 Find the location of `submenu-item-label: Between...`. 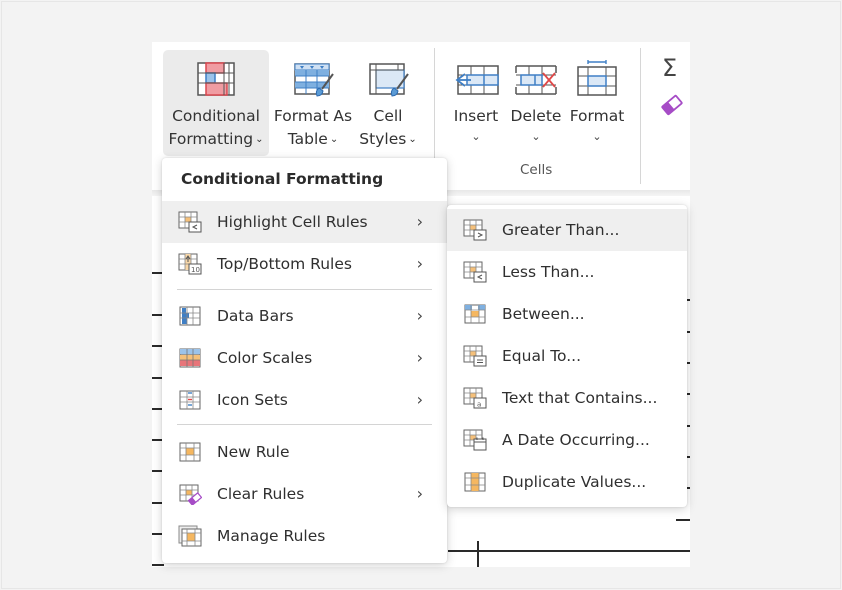

submenu-item-label: Between... is located at coordinates (543, 314).